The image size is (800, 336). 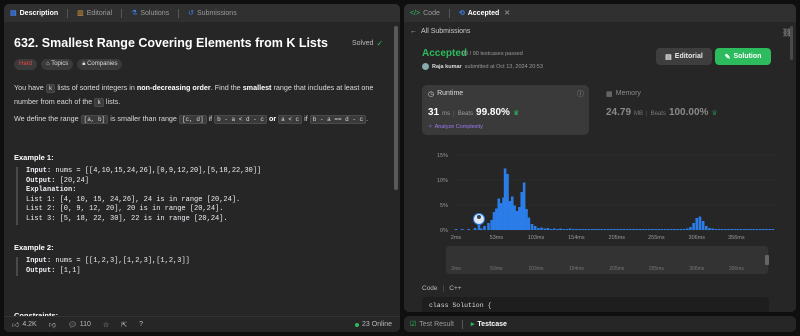 What do you see at coordinates (212, 13) in the screenshot?
I see `tab-submissions: ↺ Submissions` at bounding box center [212, 13].